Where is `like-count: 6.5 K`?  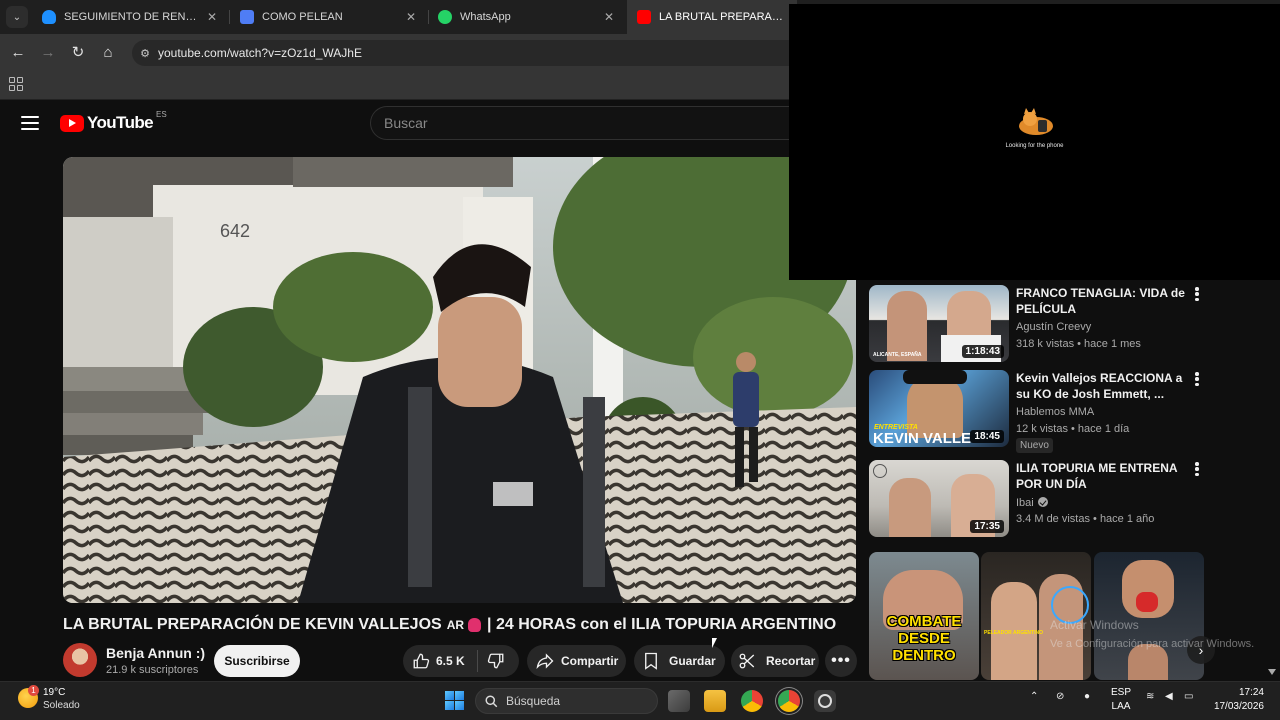 like-count: 6.5 K is located at coordinates (450, 661).